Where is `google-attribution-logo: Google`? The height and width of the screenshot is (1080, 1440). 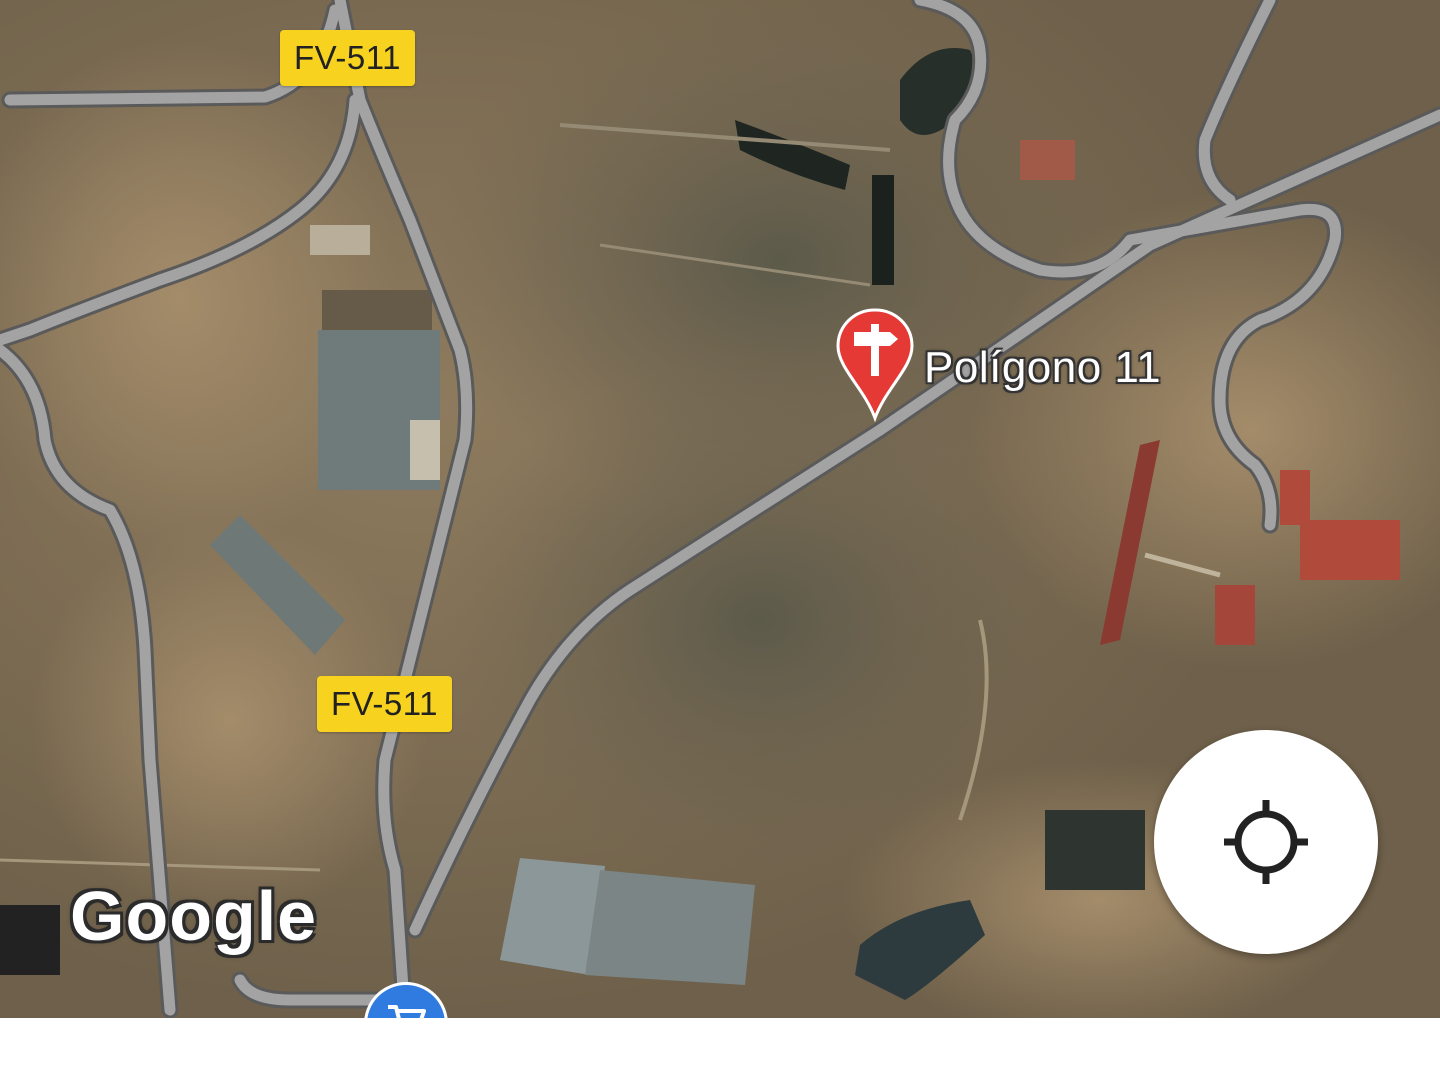
google-attribution-logo: Google is located at coordinates (194, 916).